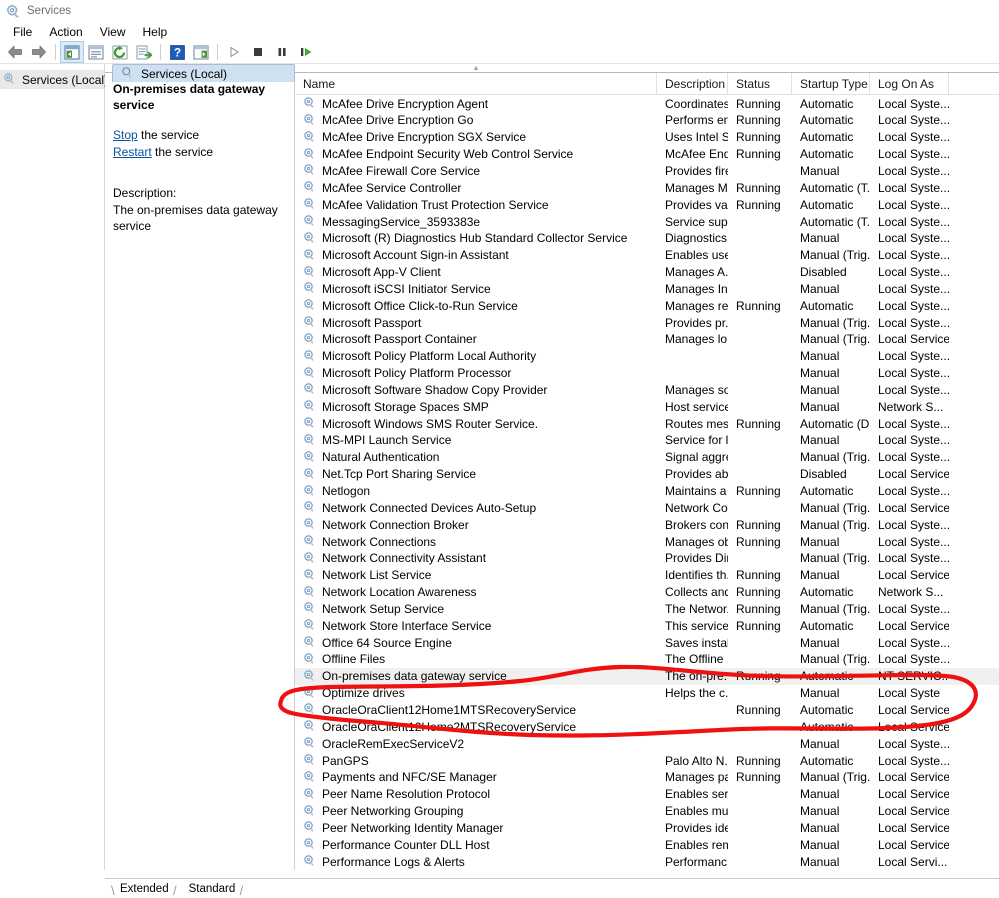 The height and width of the screenshot is (898, 999). What do you see at coordinates (909, 84) in the screenshot?
I see `column-header-logon: Log On As` at bounding box center [909, 84].